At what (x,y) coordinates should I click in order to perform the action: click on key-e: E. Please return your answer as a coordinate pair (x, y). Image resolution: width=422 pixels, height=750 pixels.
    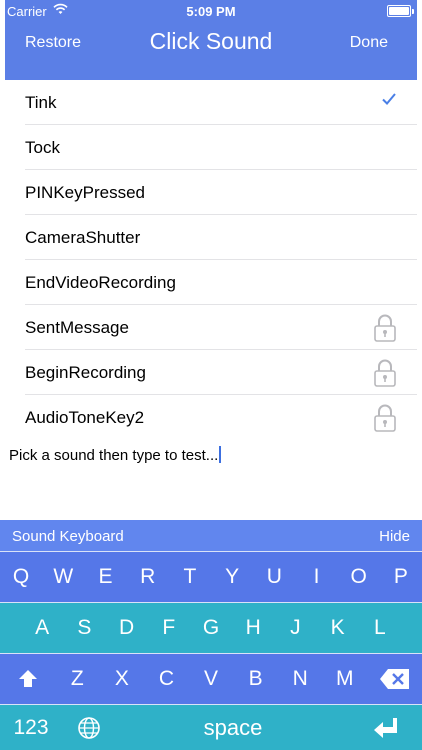
    Looking at the image, I should click on (105, 577).